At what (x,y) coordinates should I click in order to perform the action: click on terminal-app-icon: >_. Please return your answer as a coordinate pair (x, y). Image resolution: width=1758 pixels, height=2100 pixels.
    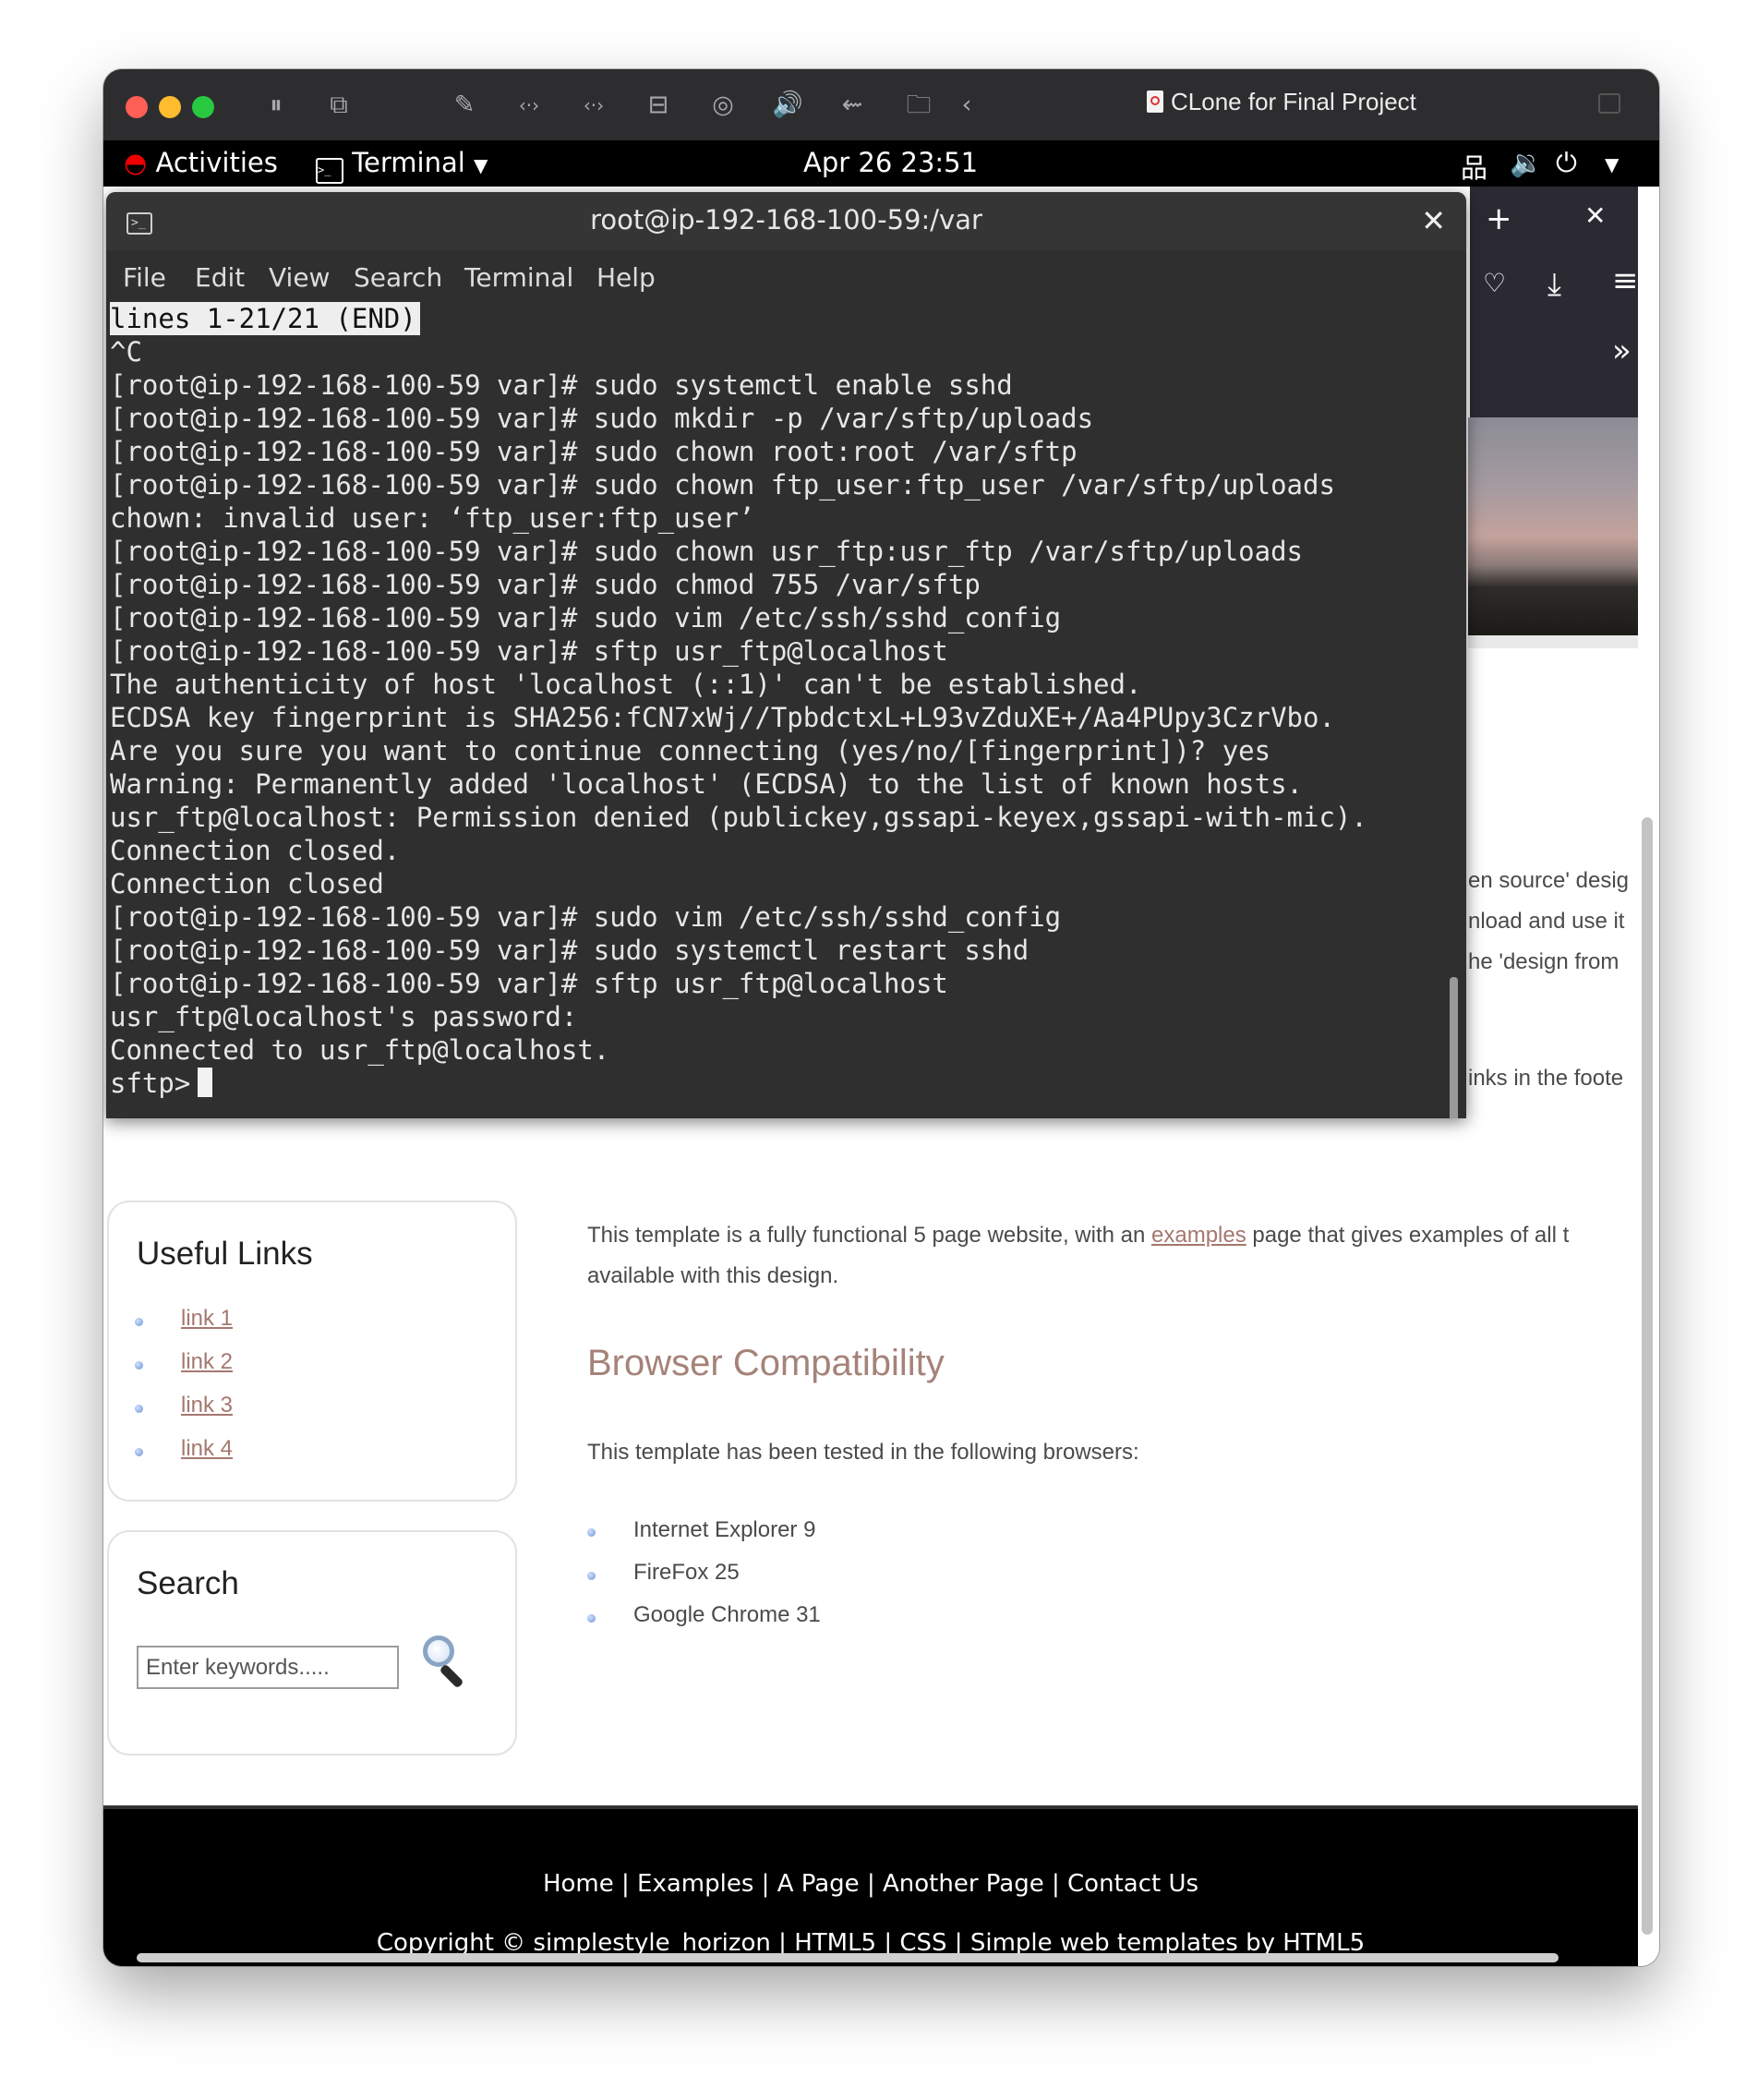
    Looking at the image, I should click on (330, 171).